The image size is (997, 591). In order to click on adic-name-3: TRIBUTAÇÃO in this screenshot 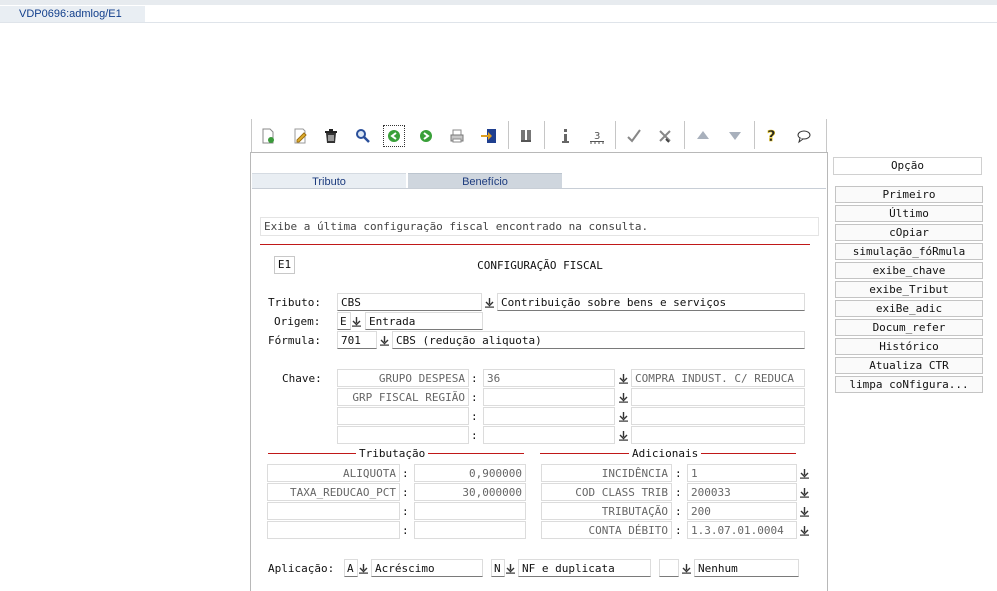, I will do `click(606, 511)`.